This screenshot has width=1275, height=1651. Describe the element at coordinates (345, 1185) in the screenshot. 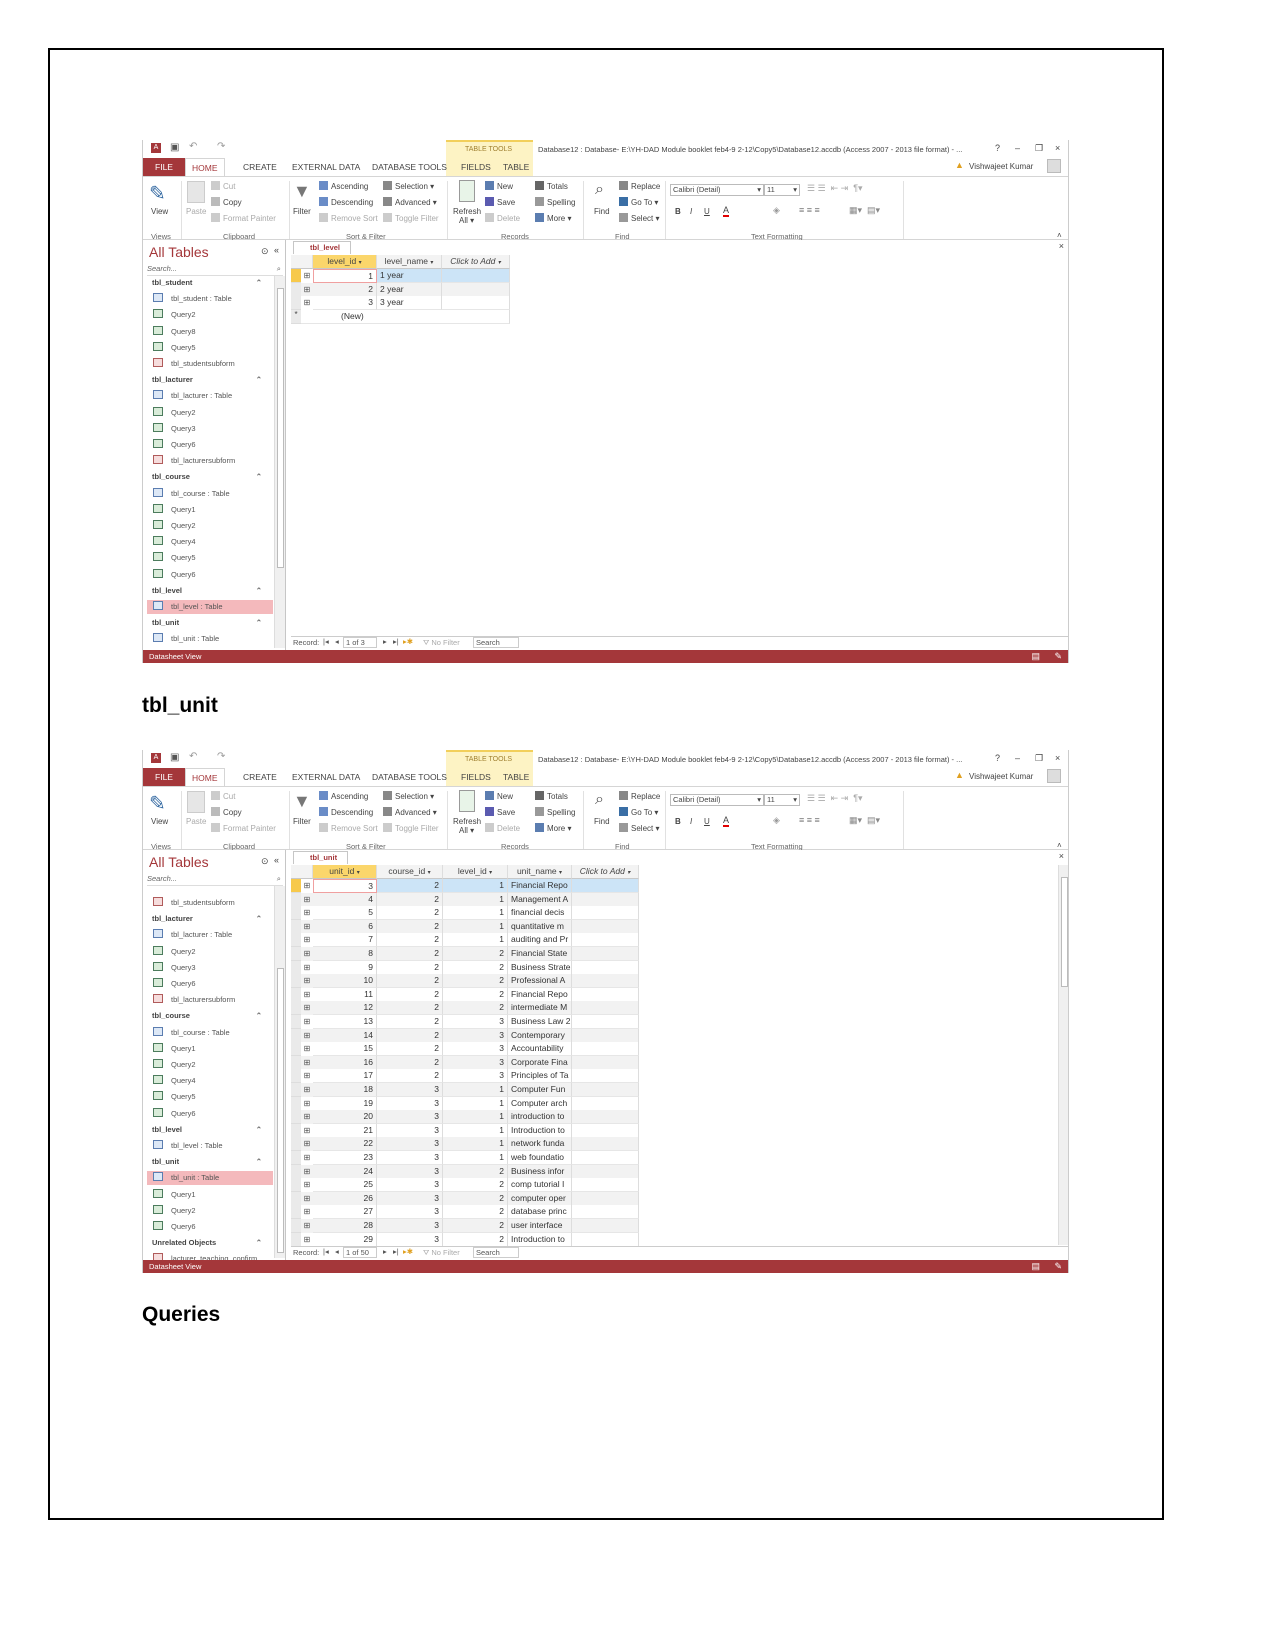

I see `cell-unit_id: 25` at that location.